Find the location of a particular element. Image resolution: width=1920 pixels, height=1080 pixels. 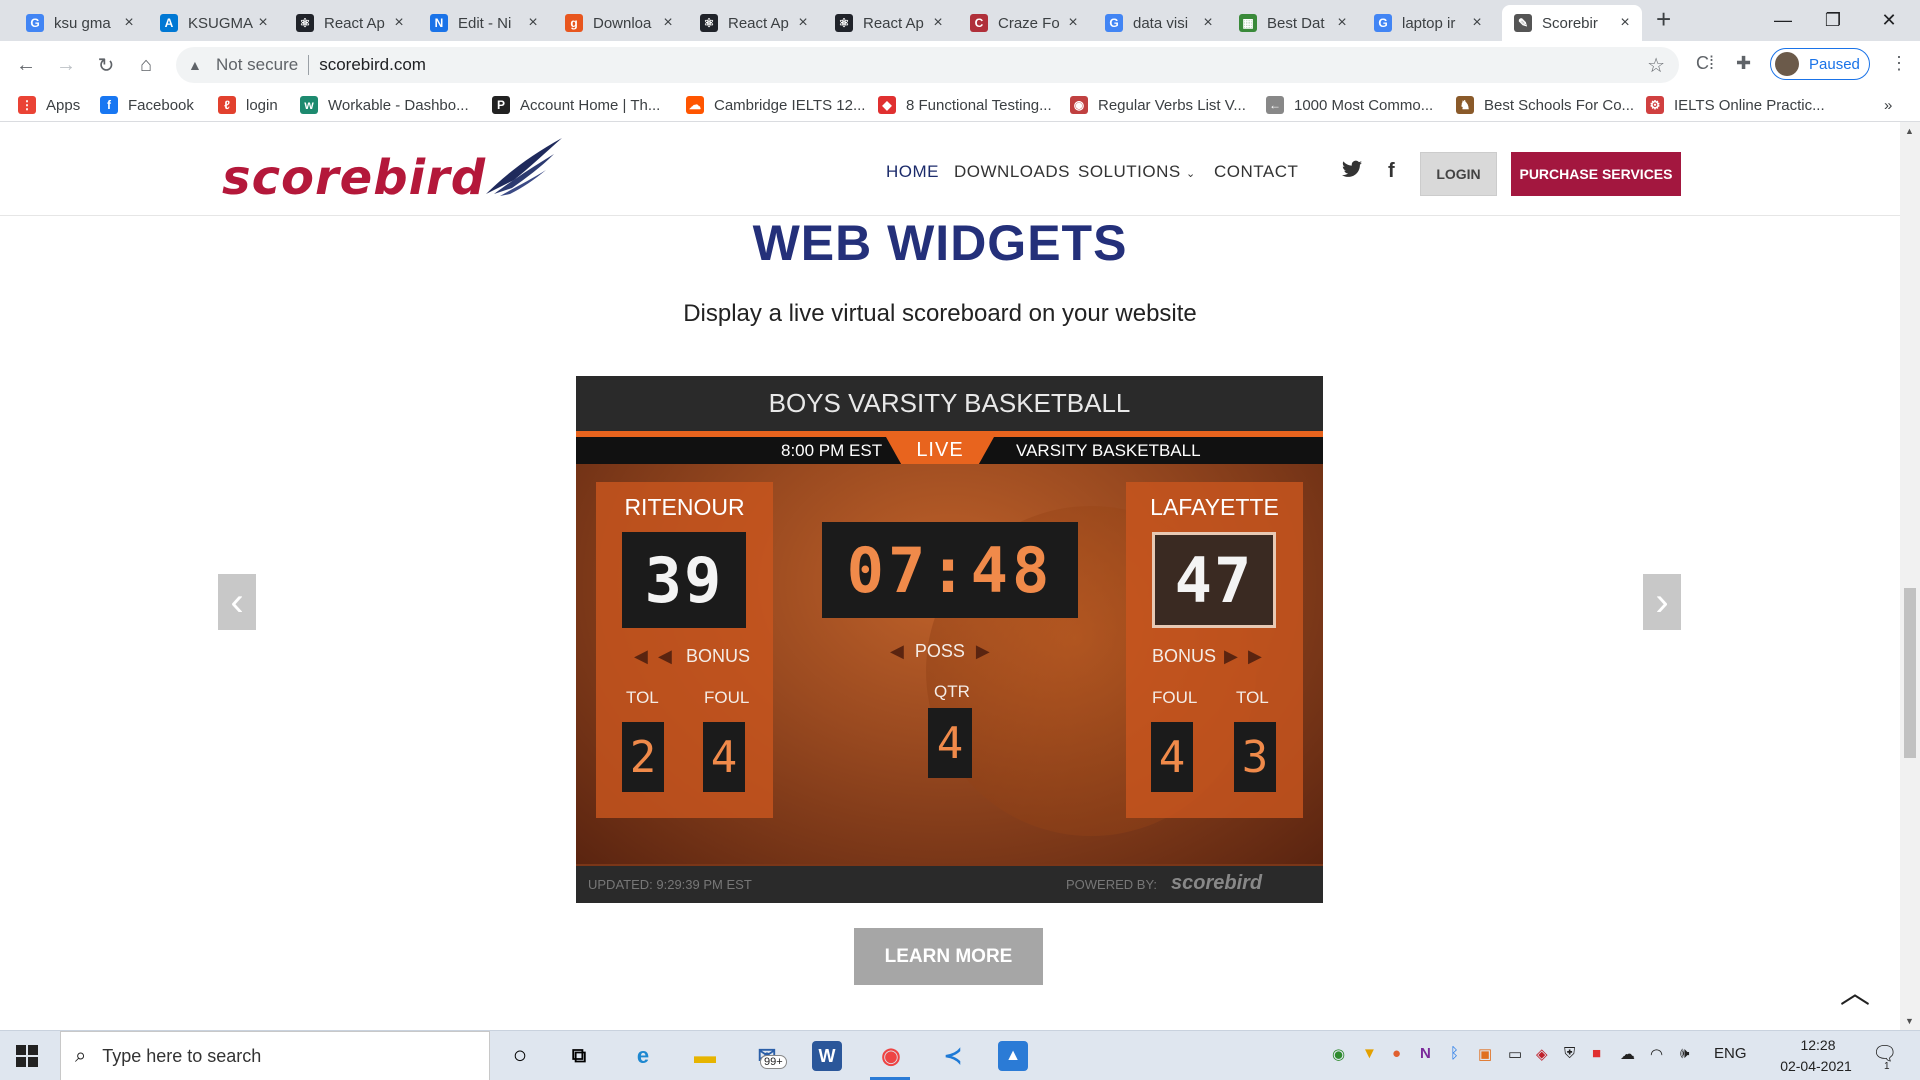

tray-app-icon: ▣ is located at coordinates (1485, 1054).